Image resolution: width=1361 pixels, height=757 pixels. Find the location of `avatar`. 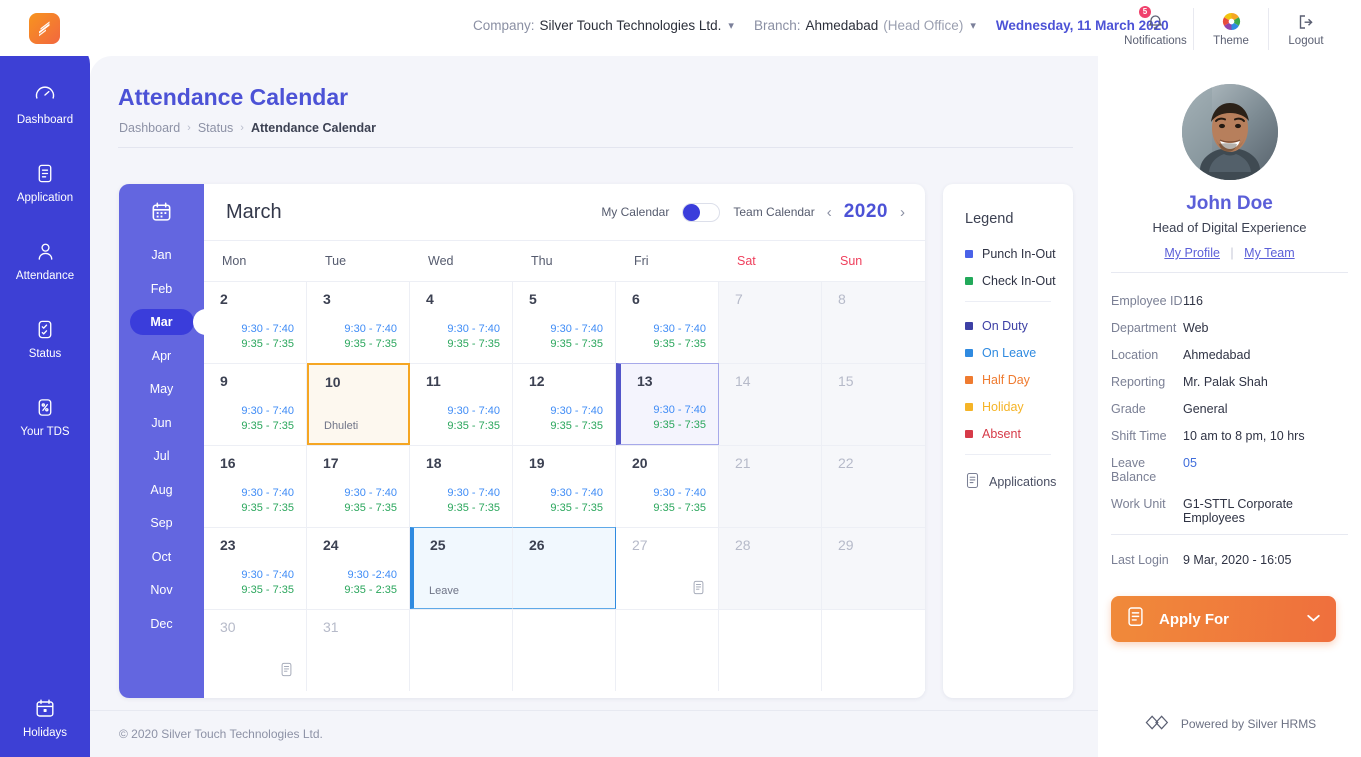

avatar is located at coordinates (1229, 132).